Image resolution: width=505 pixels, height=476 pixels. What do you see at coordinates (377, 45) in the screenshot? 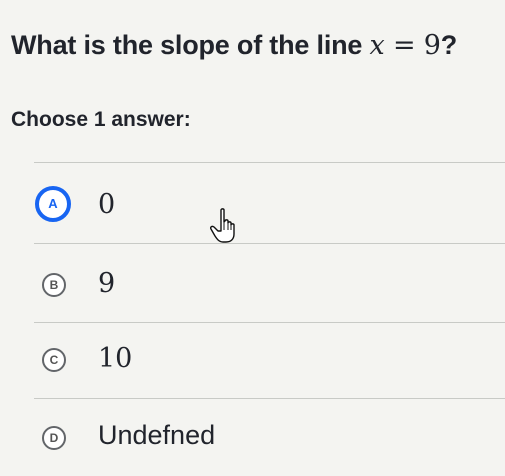
I see `math-variable: x` at bounding box center [377, 45].